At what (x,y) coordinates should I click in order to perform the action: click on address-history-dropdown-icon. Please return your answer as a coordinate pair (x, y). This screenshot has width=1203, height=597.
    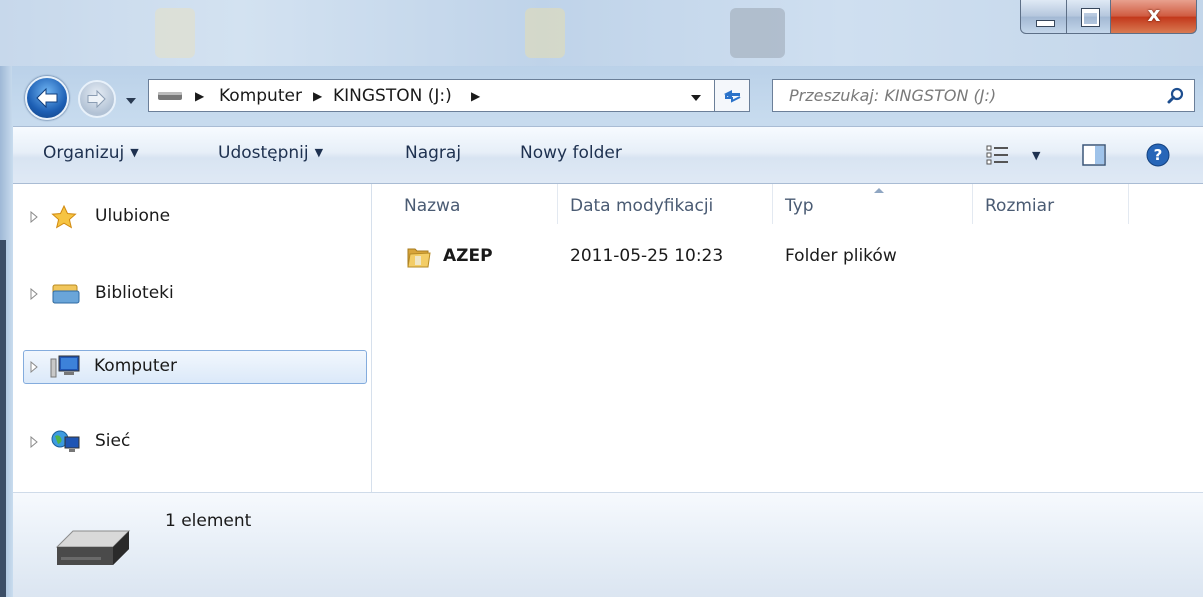
    Looking at the image, I should click on (696, 97).